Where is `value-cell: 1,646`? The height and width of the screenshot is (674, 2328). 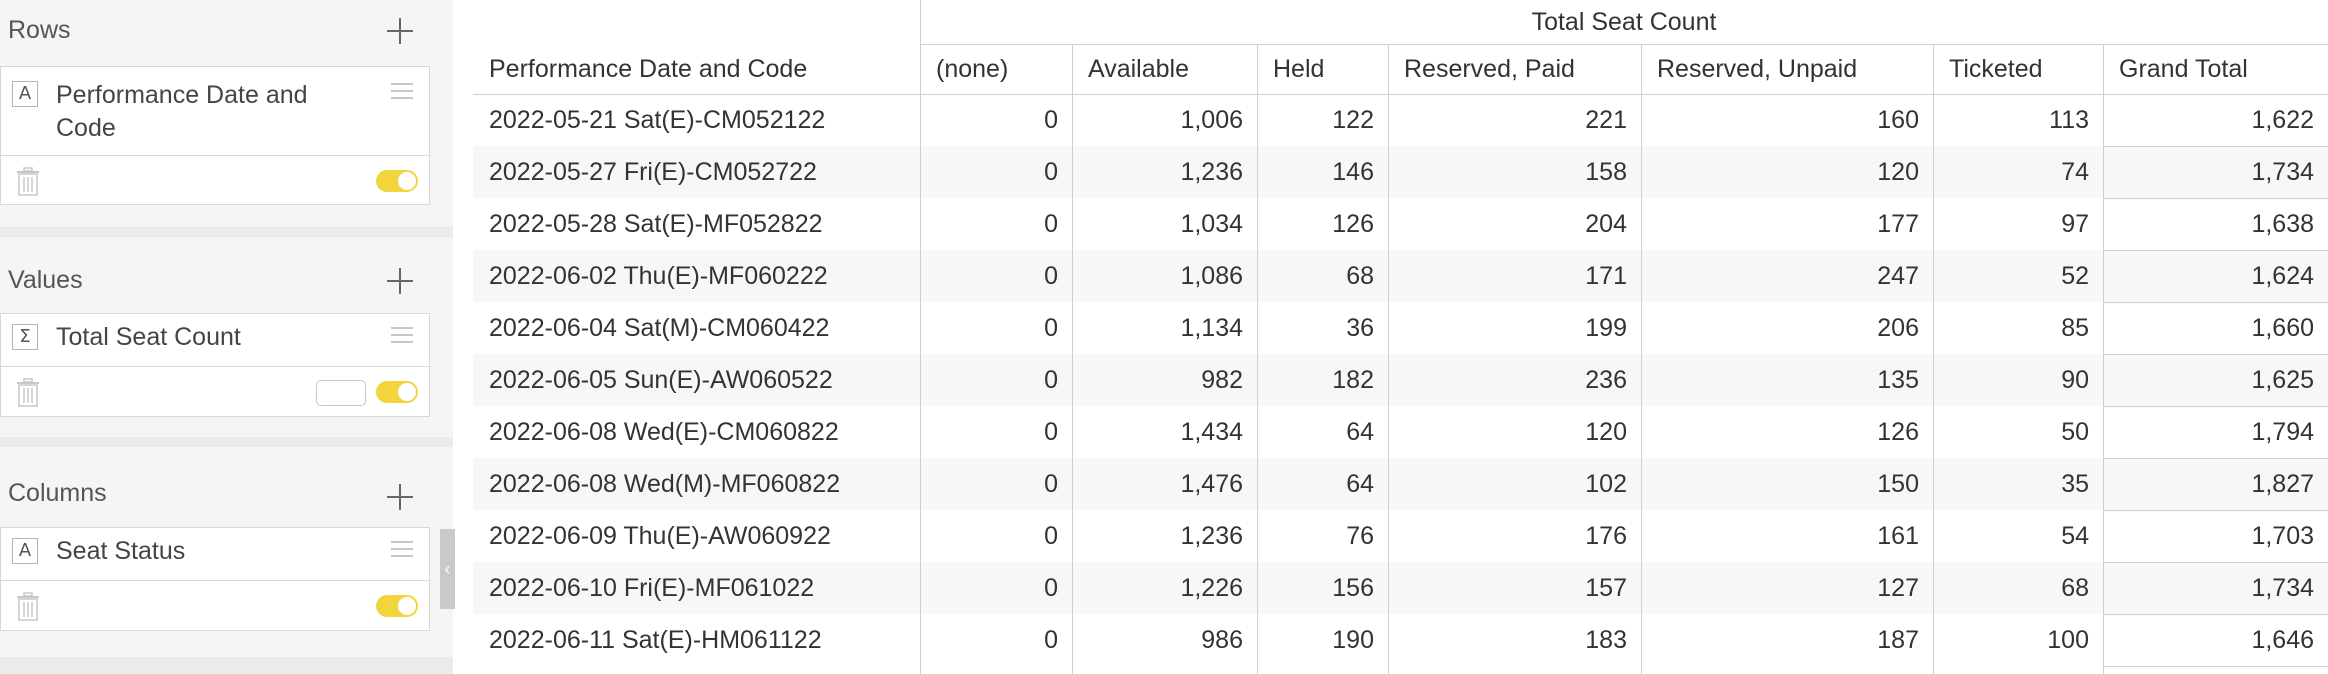
value-cell: 1,646 is located at coordinates (2215, 640).